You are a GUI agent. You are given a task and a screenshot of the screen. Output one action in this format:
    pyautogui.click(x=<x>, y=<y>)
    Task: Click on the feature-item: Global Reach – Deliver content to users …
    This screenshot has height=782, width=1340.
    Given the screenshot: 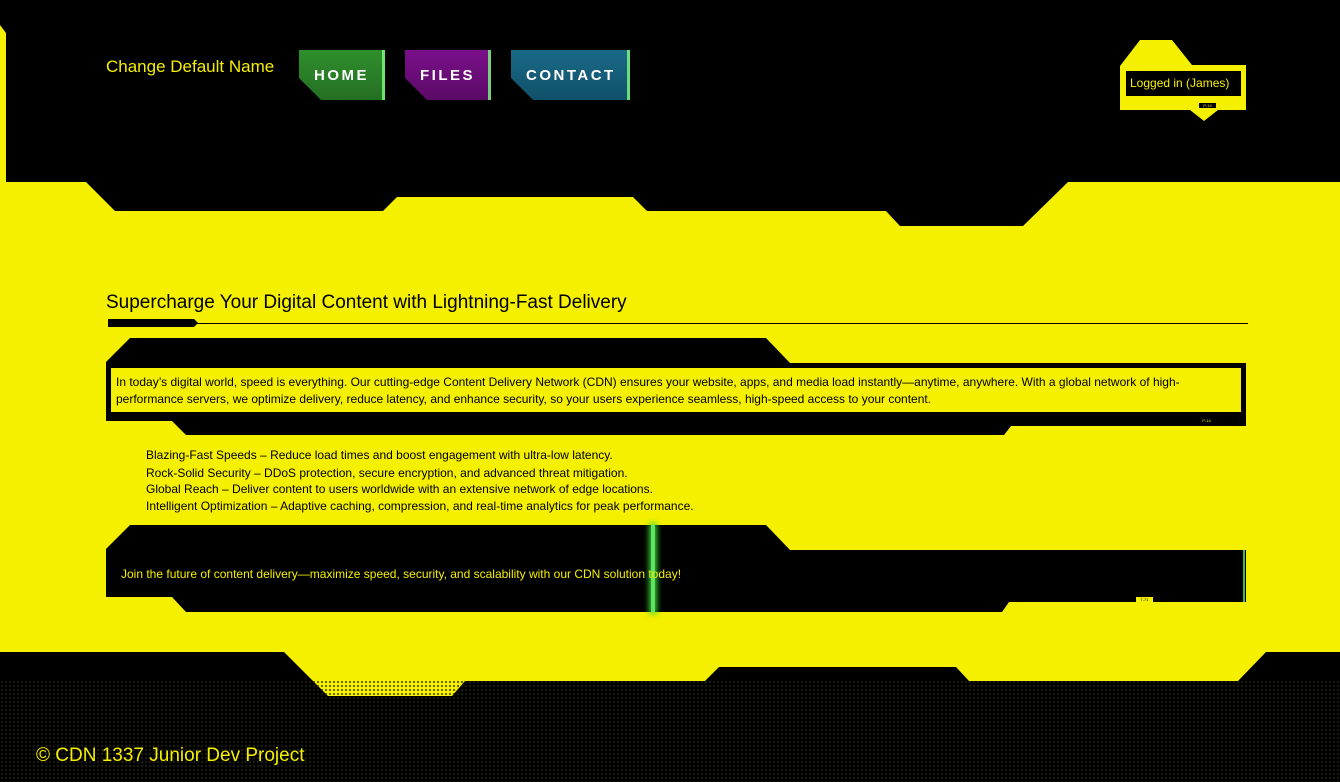 What is the action you would take?
    pyautogui.click(x=399, y=489)
    